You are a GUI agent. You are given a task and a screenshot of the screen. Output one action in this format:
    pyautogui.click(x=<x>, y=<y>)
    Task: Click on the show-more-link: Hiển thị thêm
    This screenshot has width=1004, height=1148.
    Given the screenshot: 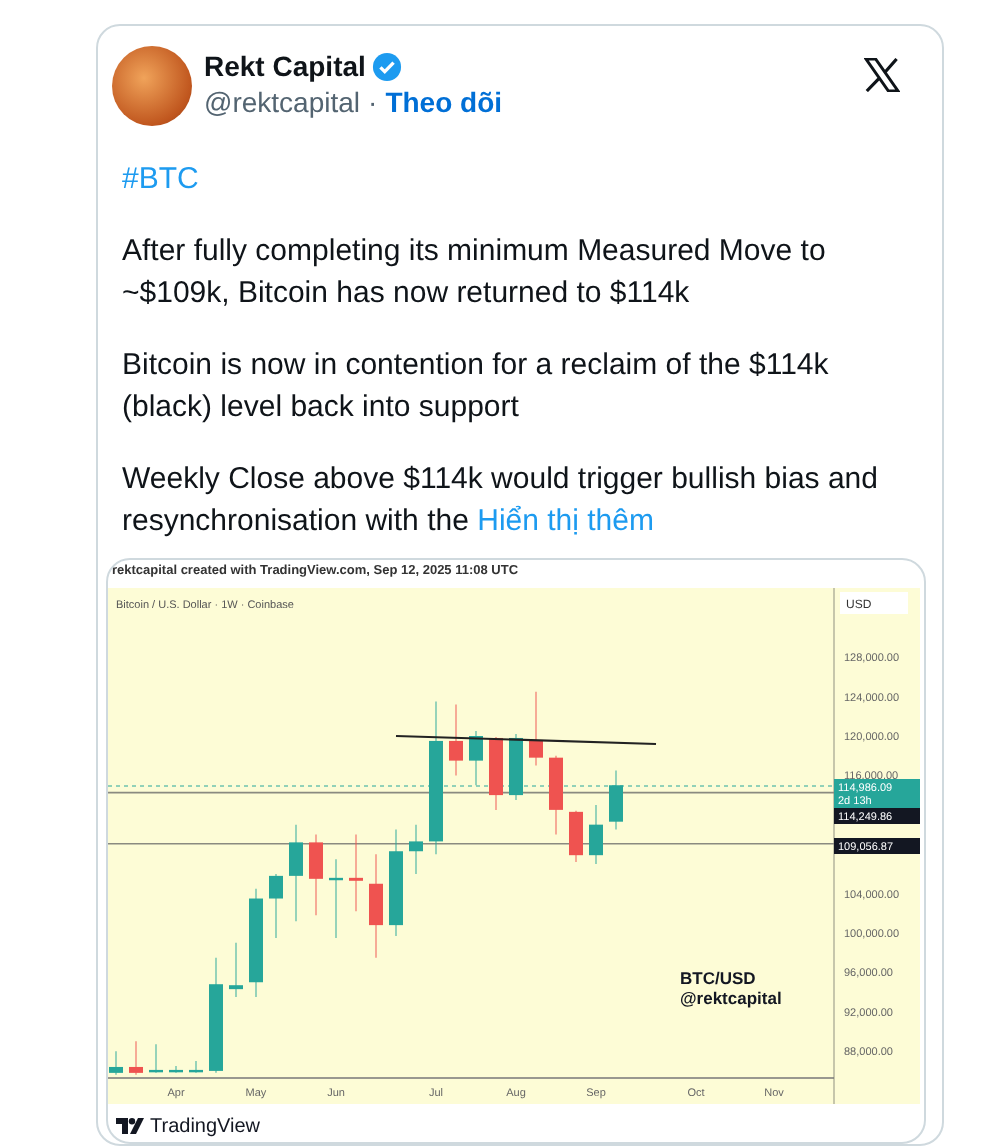 What is the action you would take?
    pyautogui.click(x=565, y=521)
    